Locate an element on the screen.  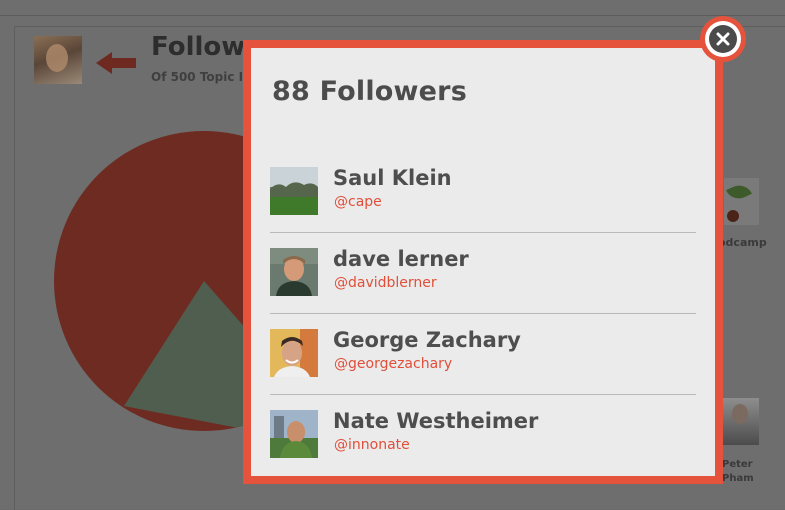
follower-item: Nate Westheimer @innonate is located at coordinates (483, 435).